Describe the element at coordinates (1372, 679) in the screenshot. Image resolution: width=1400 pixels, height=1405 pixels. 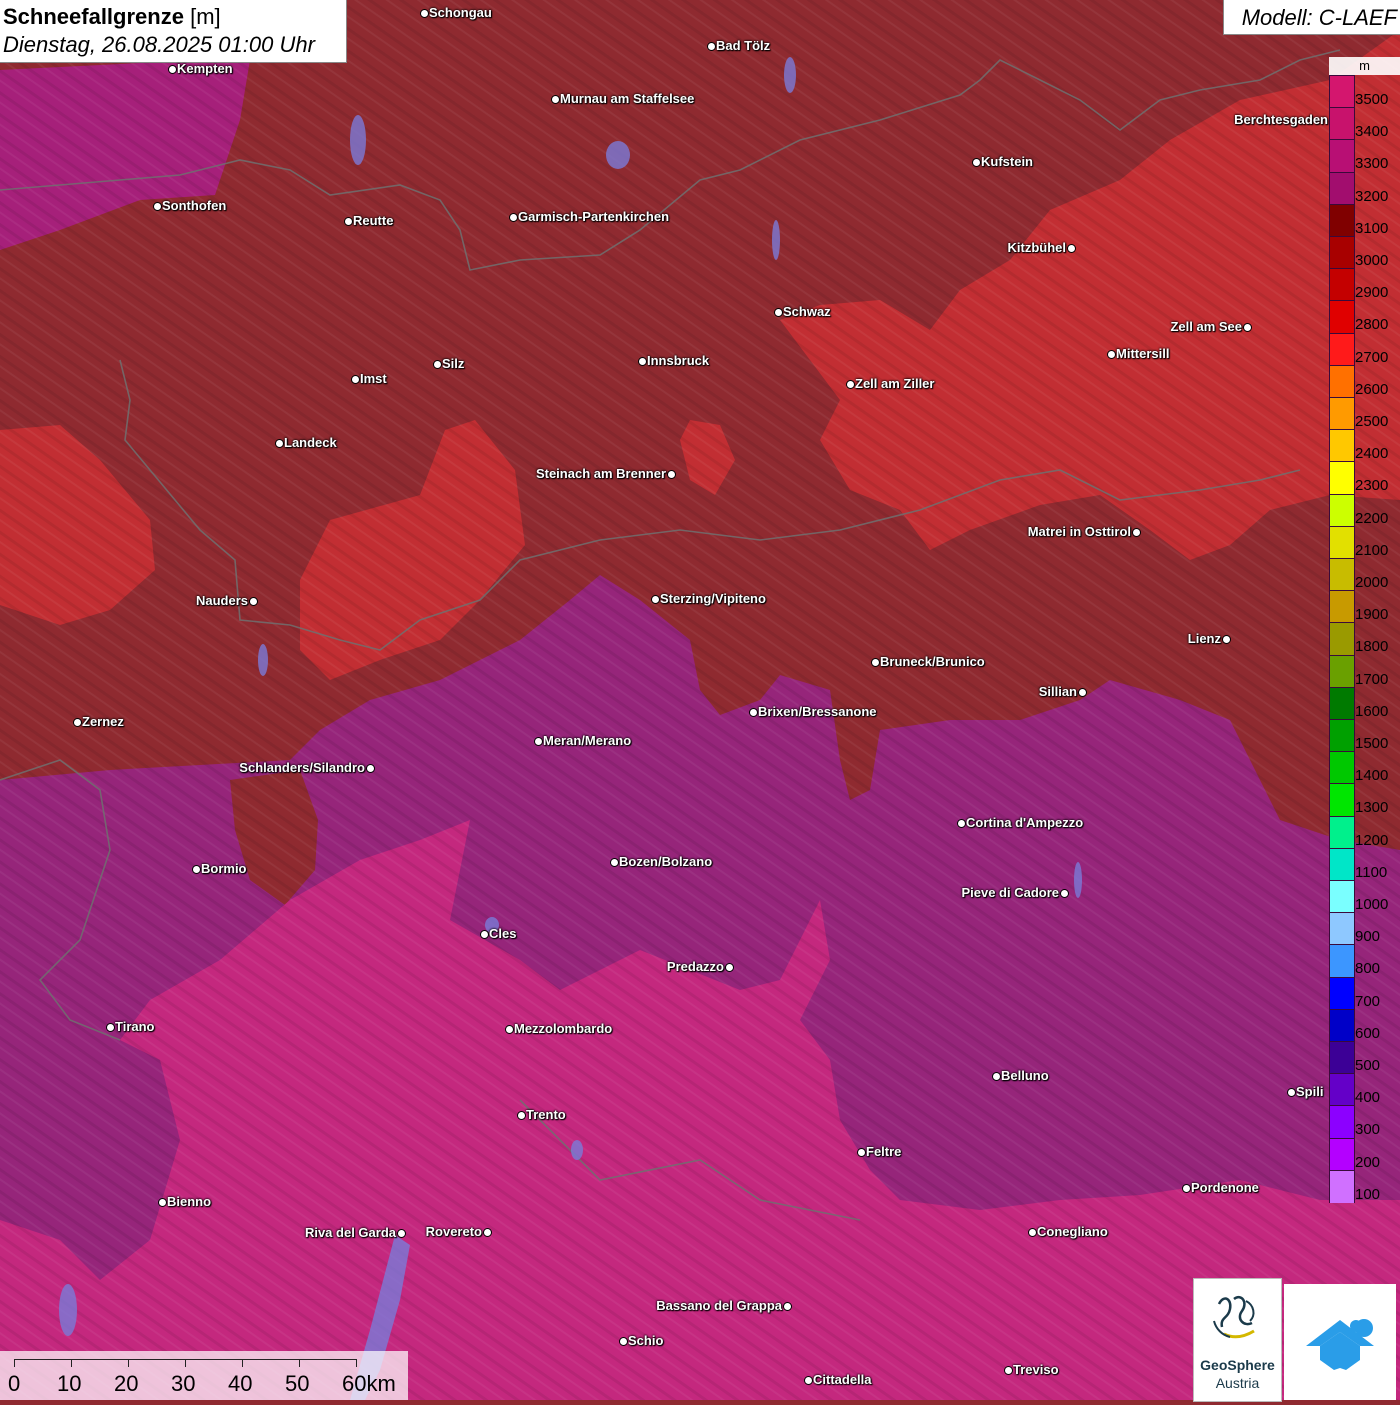
I see `legend-label-1700: 1700` at that location.